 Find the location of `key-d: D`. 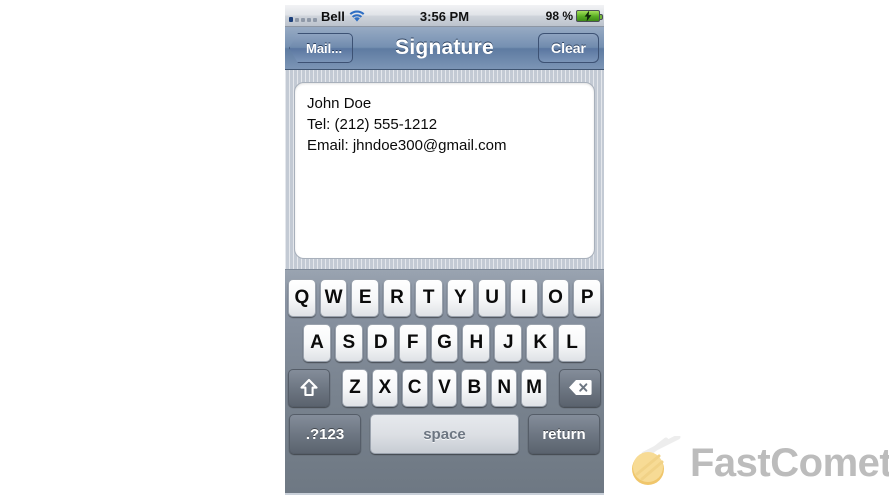

key-d: D is located at coordinates (380, 342).